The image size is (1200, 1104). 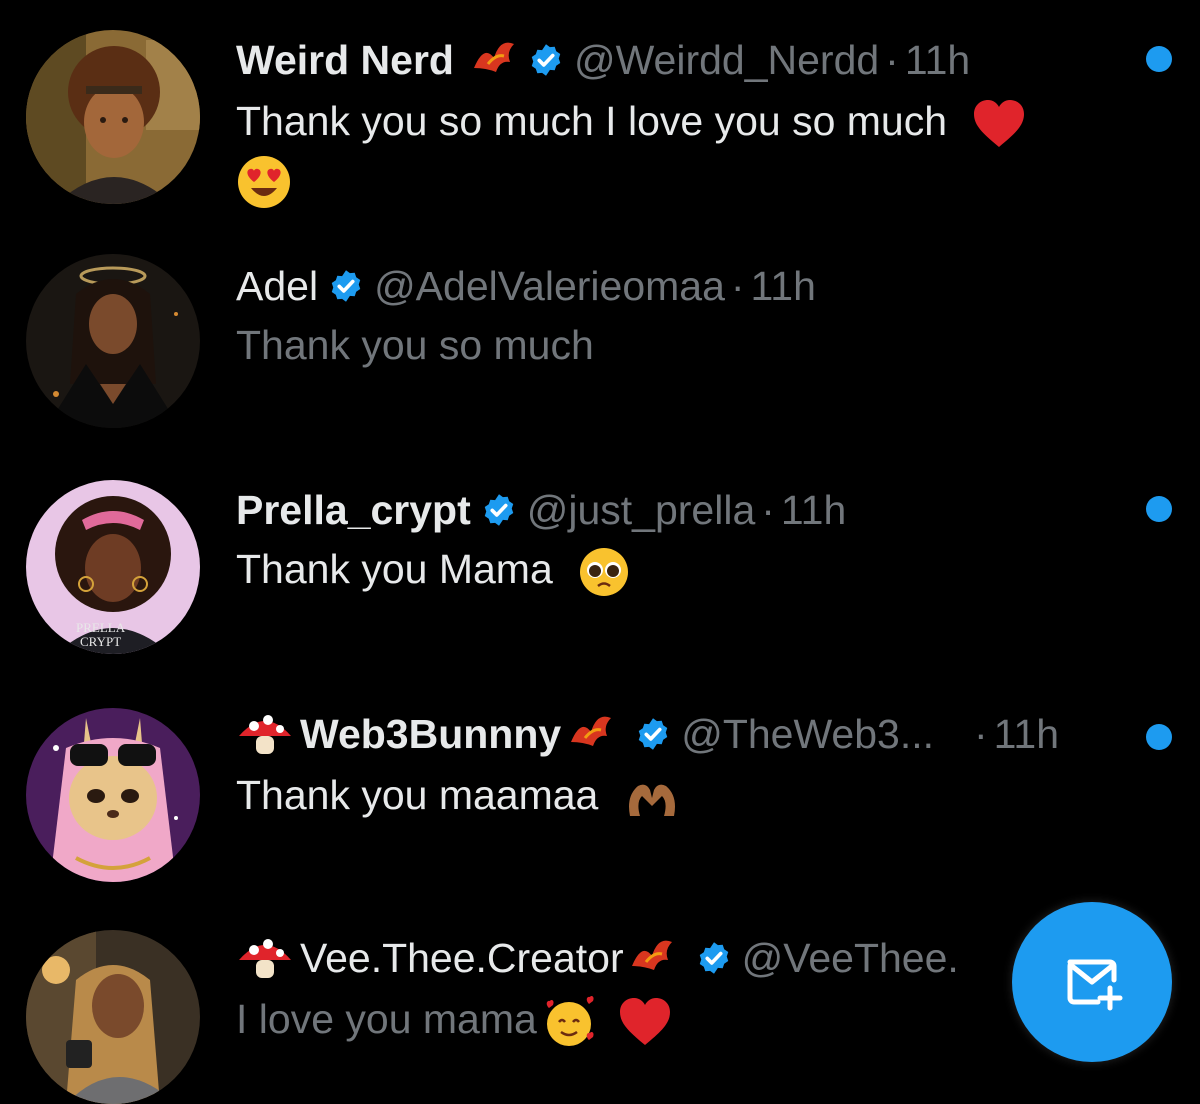 What do you see at coordinates (604, 572) in the screenshot?
I see `pleading-face-emoji` at bounding box center [604, 572].